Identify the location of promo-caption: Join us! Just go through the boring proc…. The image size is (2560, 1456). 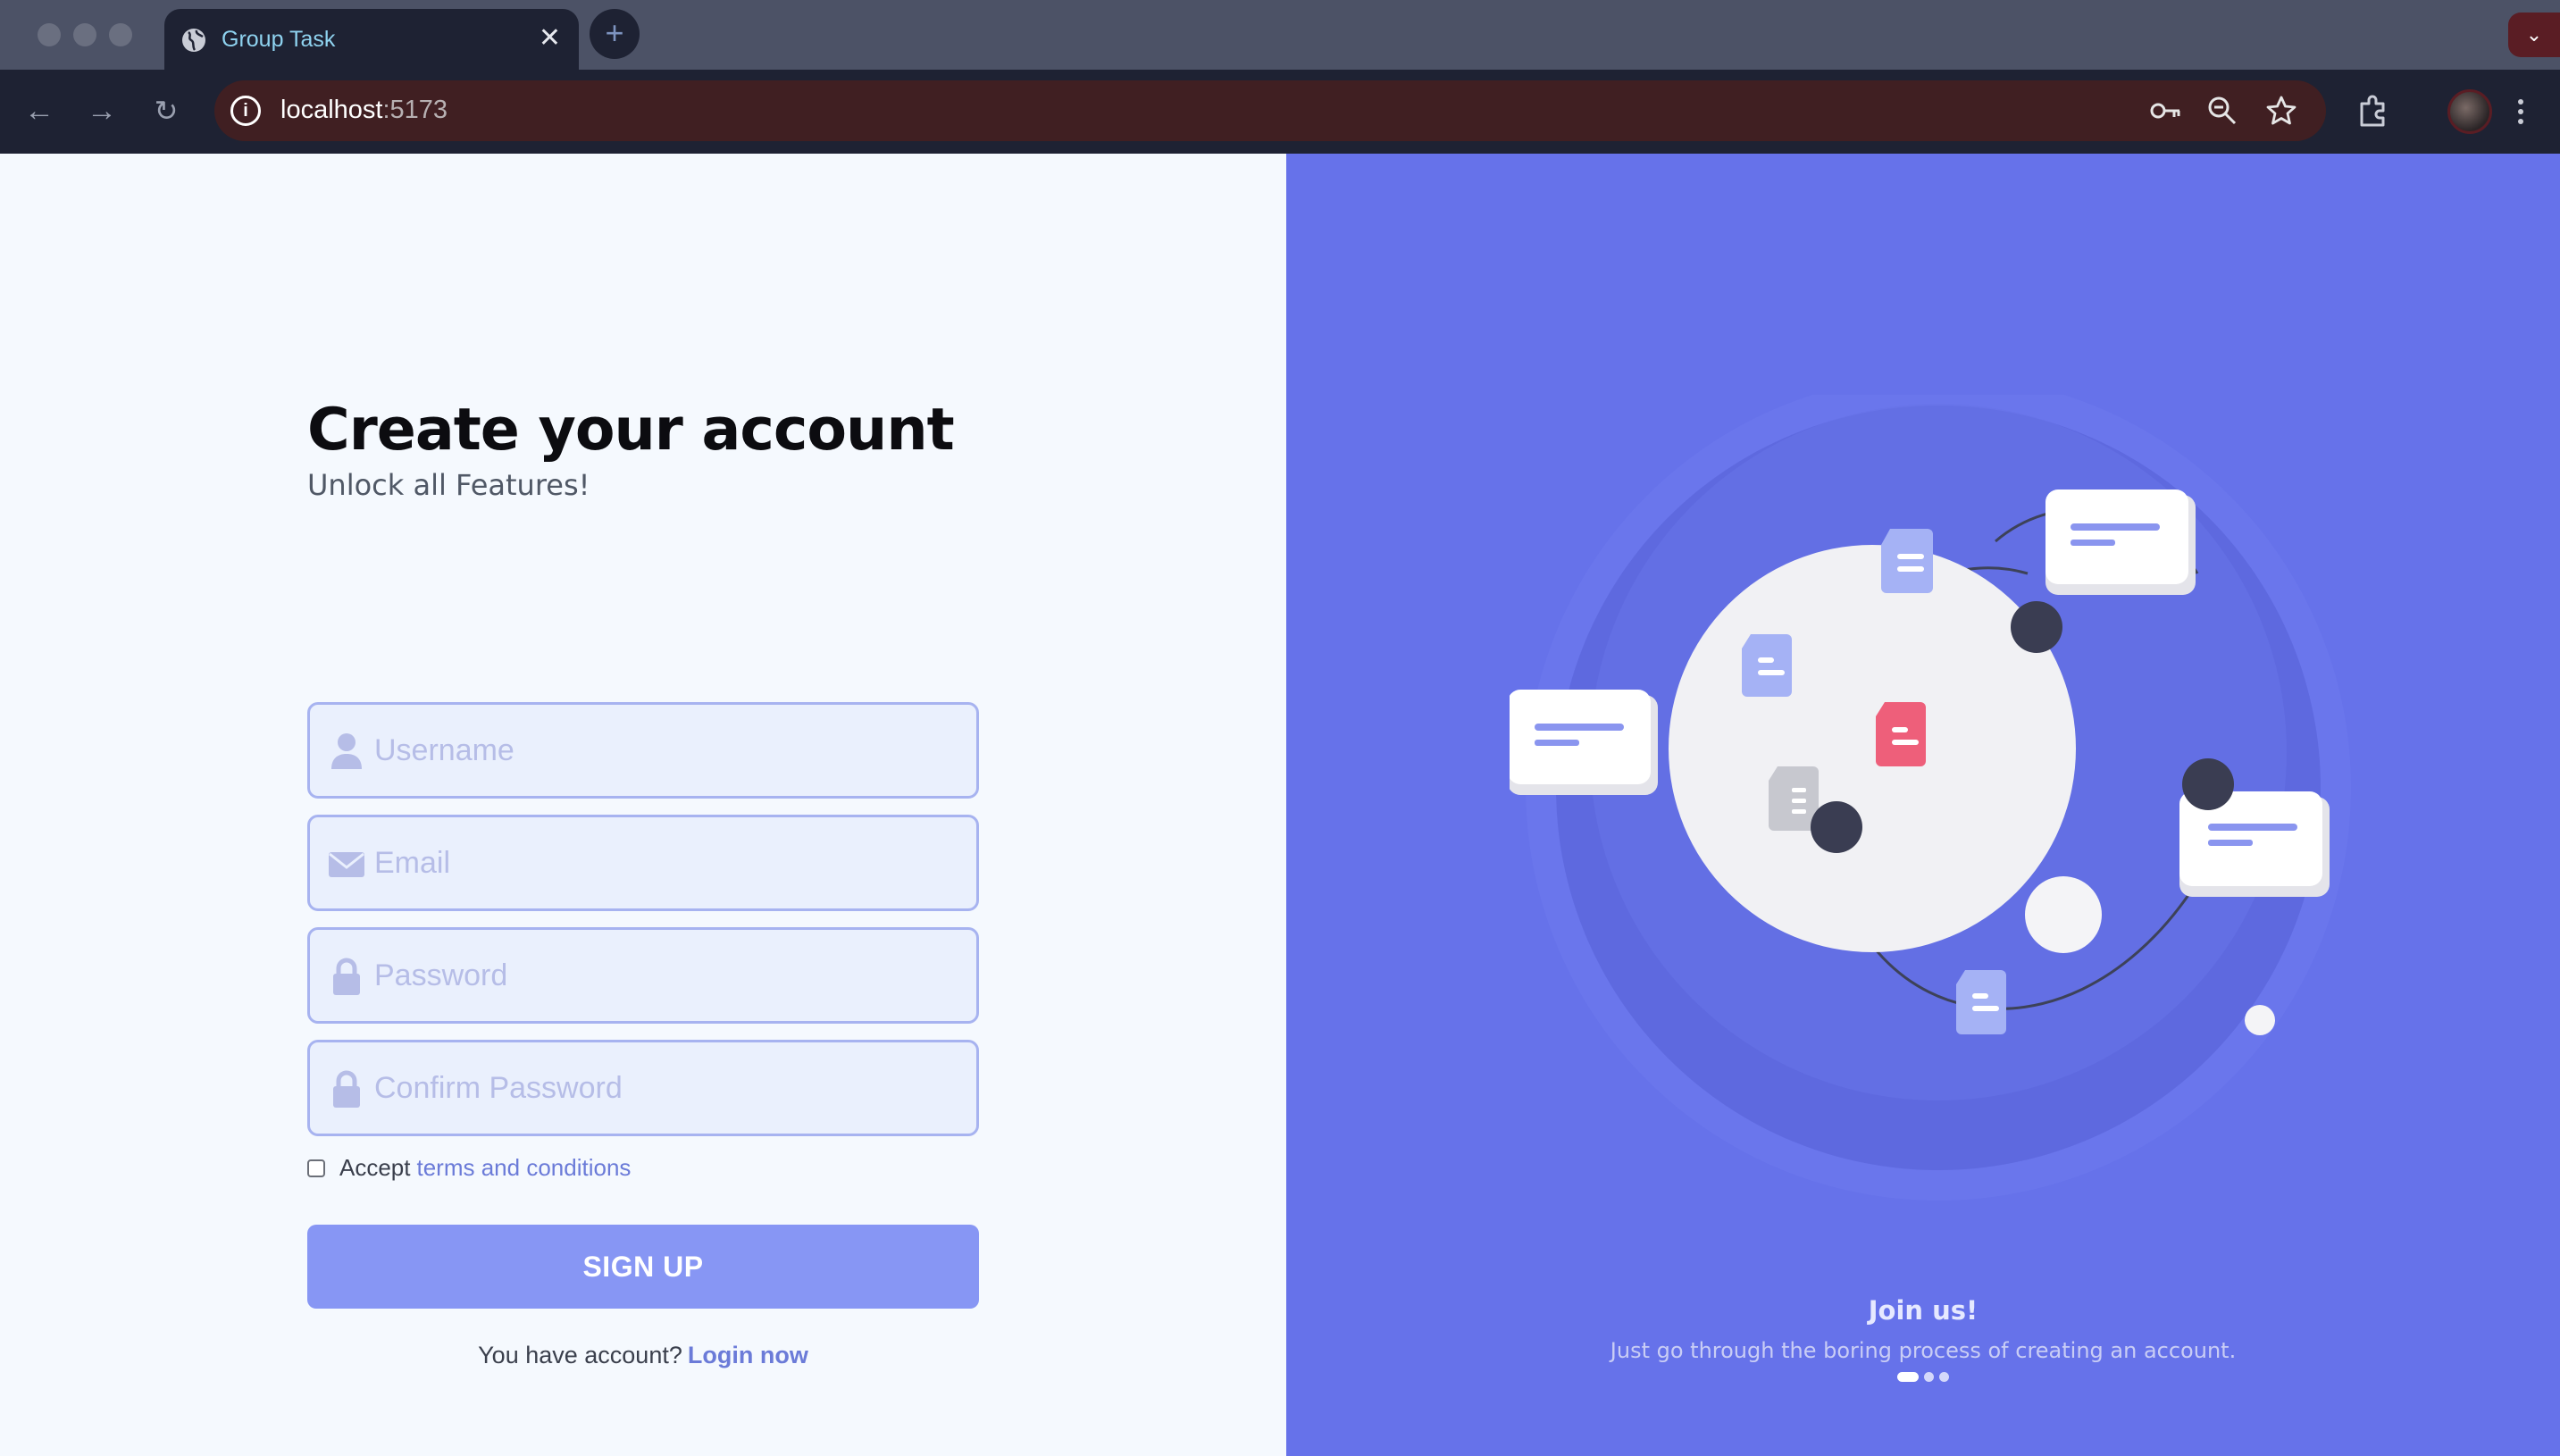
(1923, 1329).